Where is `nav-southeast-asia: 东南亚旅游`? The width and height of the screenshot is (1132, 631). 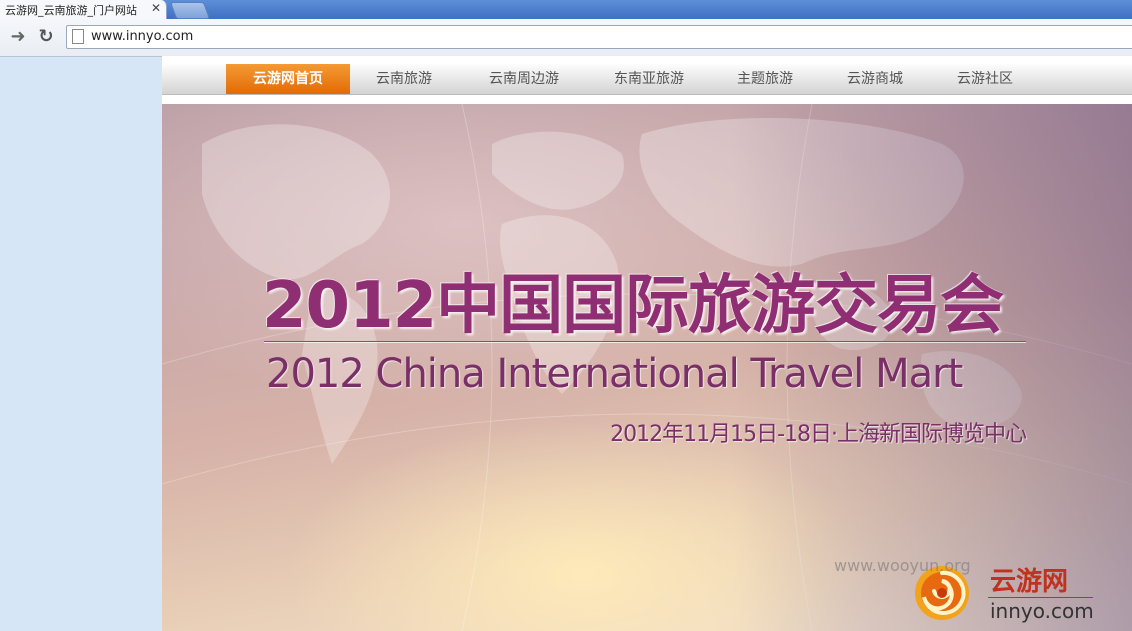 nav-southeast-asia: 东南亚旅游 is located at coordinates (649, 79).